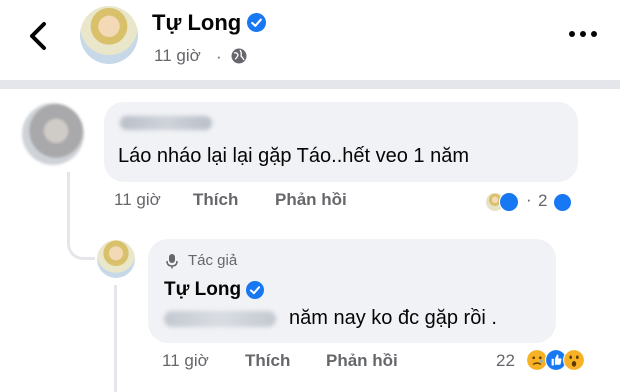 The width and height of the screenshot is (620, 392). I want to click on commenter-avatar, so click(53, 134).